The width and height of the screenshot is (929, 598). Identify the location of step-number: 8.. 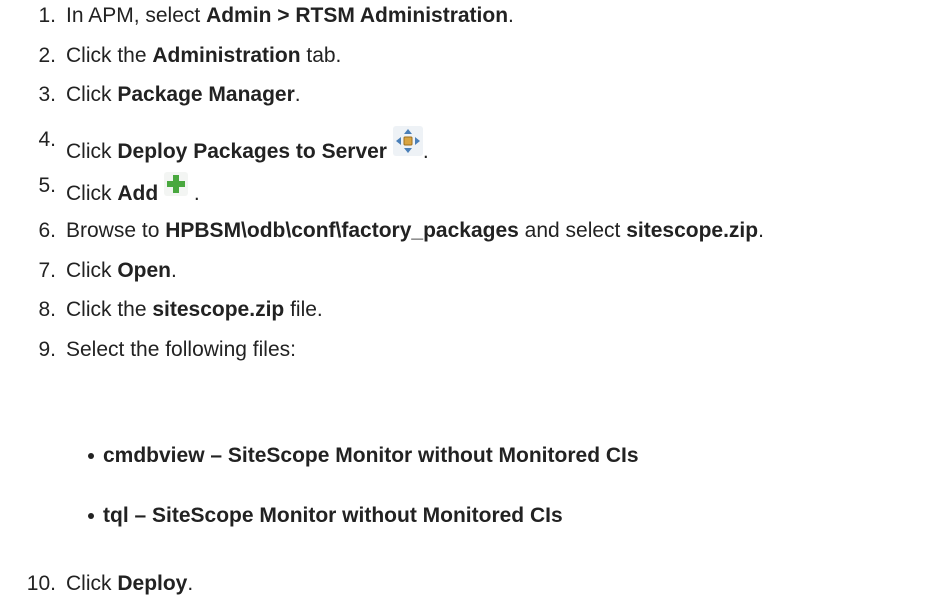
(47, 309).